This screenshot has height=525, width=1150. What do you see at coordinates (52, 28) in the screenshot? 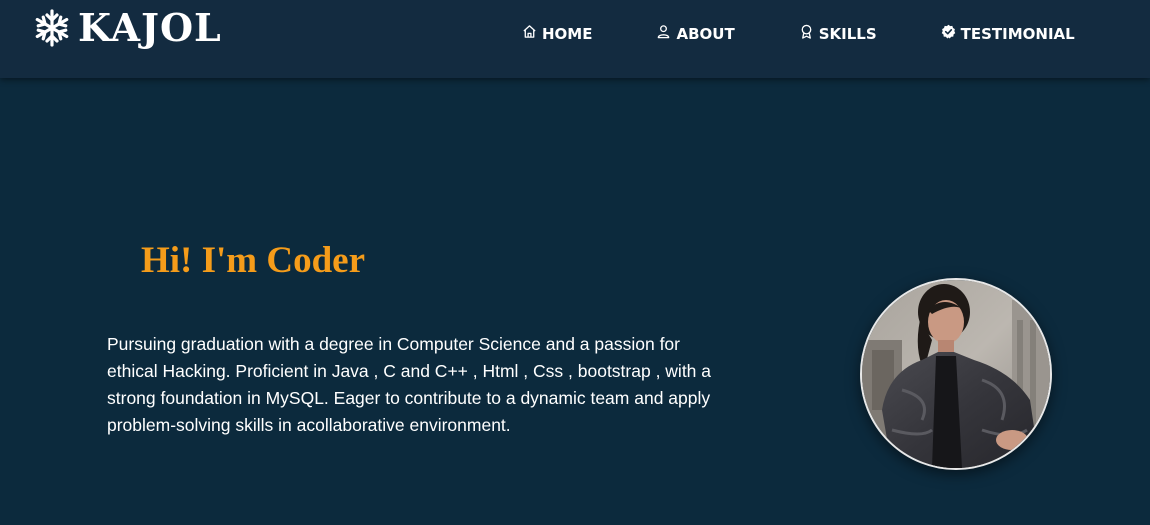
I see `snowflake-icon` at bounding box center [52, 28].